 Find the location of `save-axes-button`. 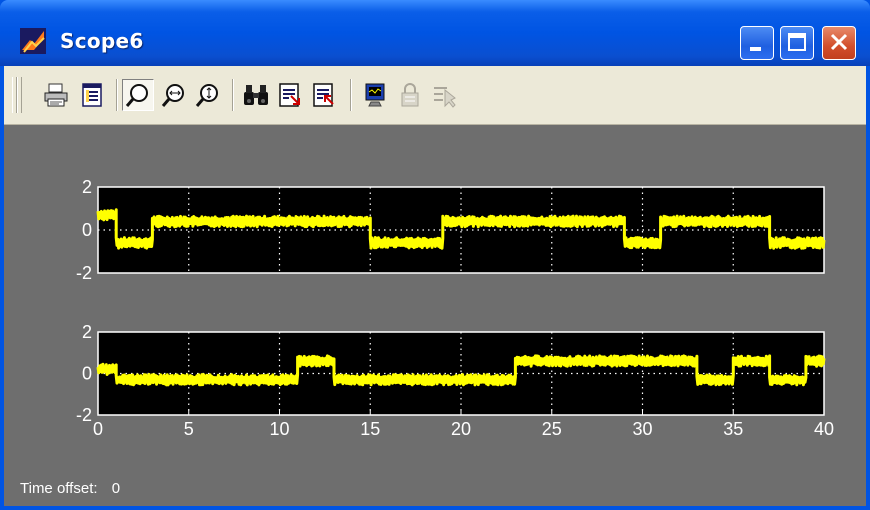

save-axes-button is located at coordinates (290, 95).